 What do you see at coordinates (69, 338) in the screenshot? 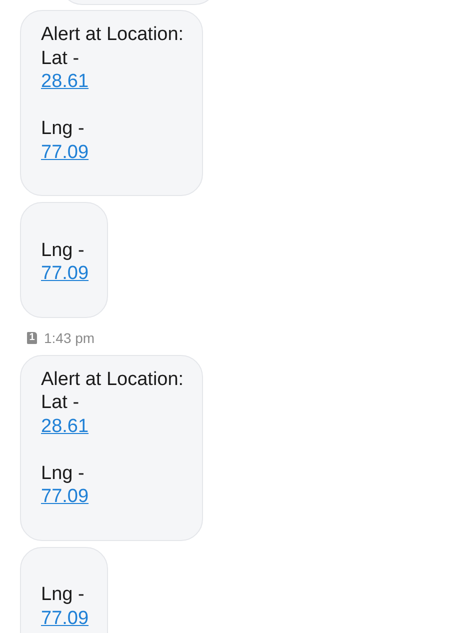
I see `message-time: 1:43 pm` at bounding box center [69, 338].